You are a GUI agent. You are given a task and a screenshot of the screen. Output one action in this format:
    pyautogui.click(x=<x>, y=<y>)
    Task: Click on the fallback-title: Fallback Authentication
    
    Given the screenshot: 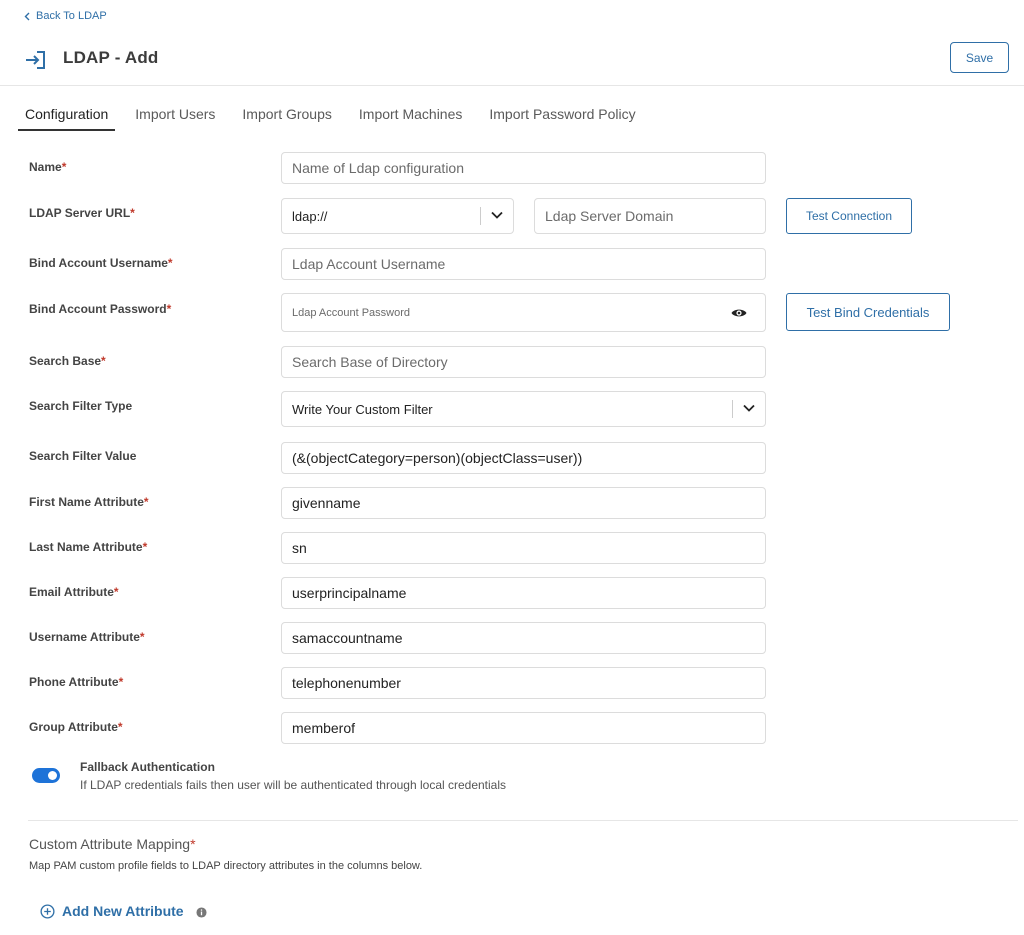 What is the action you would take?
    pyautogui.click(x=147, y=767)
    